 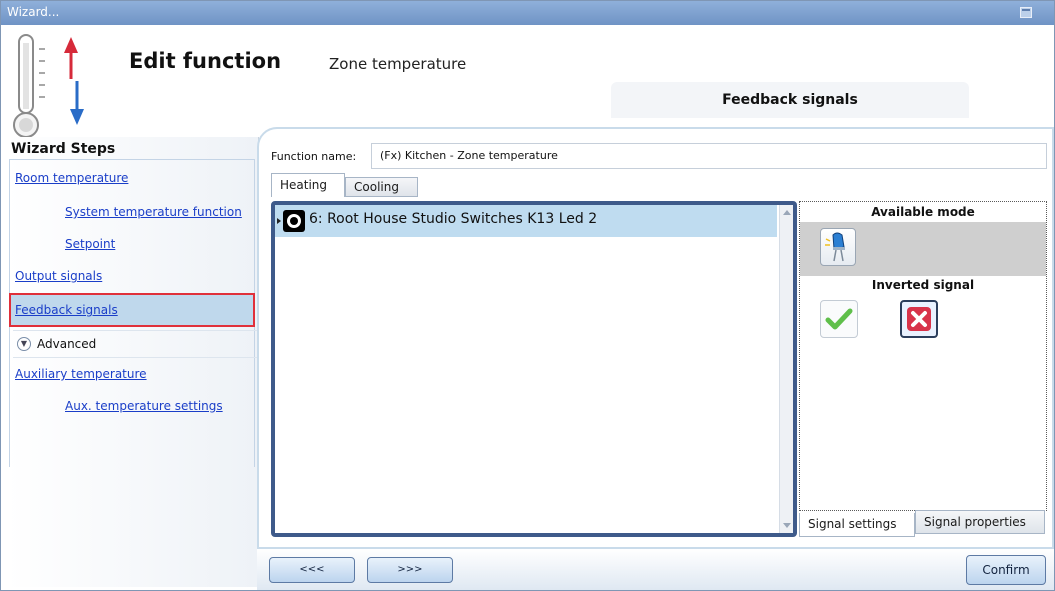 I want to click on mode-button, so click(x=838, y=247).